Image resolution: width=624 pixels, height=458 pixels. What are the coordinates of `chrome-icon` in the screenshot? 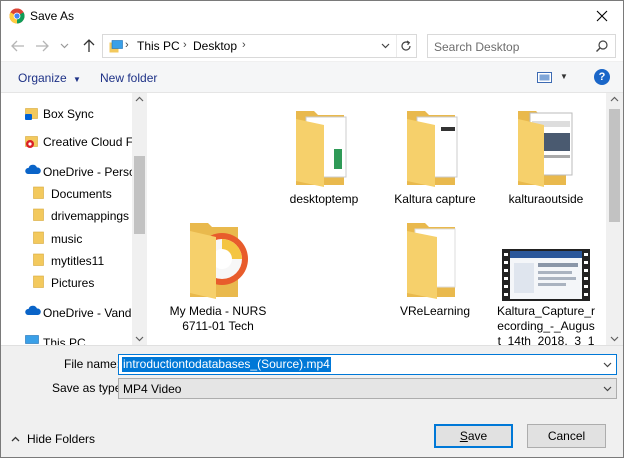 It's located at (17, 16).